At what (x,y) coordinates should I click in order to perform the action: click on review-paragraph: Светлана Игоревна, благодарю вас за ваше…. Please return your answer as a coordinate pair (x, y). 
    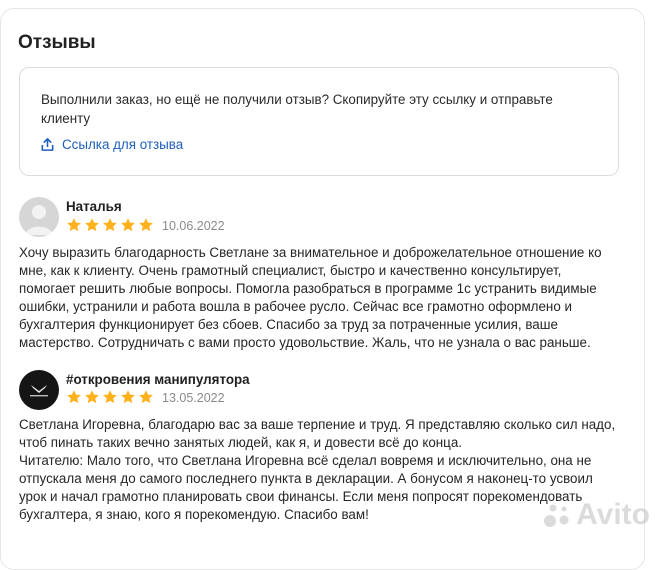
    Looking at the image, I should click on (317, 433).